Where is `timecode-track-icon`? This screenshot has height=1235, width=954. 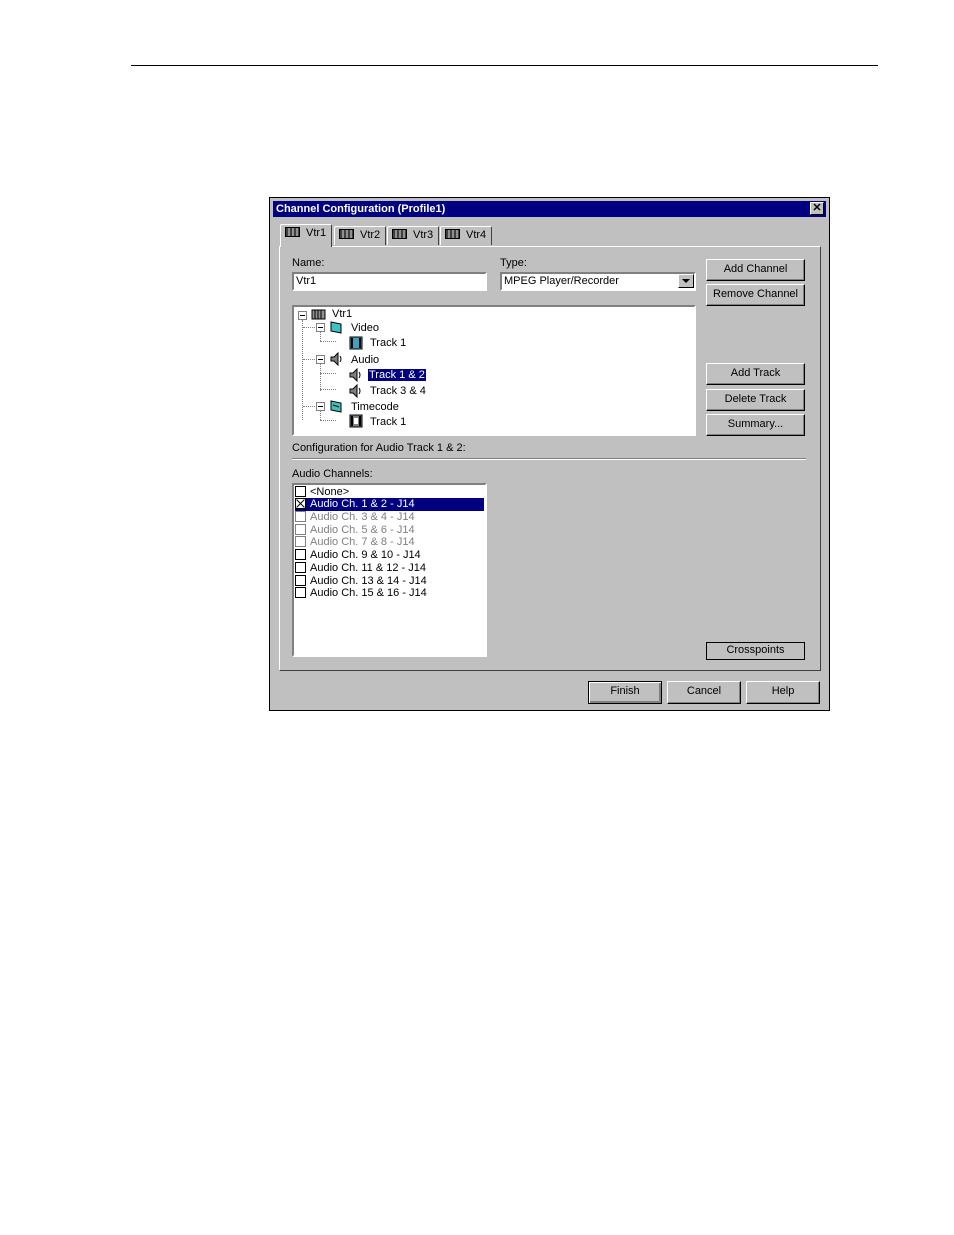 timecode-track-icon is located at coordinates (356, 421).